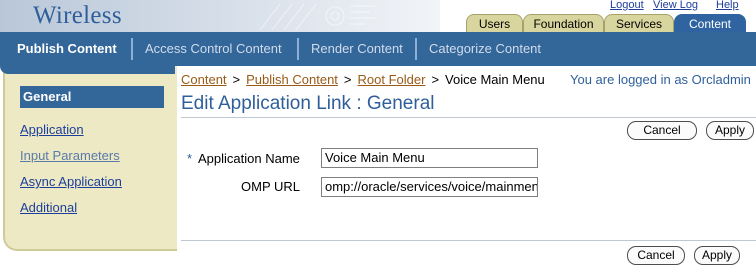 The width and height of the screenshot is (756, 270). What do you see at coordinates (317, 17) in the screenshot?
I see `decorative-pattern-icon` at bounding box center [317, 17].